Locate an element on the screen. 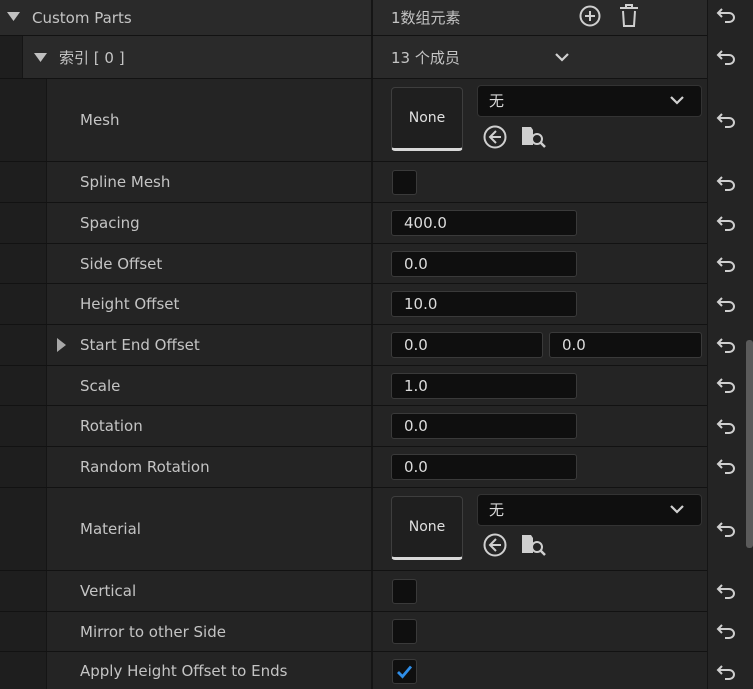  mirror-label: Mirror to other Side is located at coordinates (153, 631).